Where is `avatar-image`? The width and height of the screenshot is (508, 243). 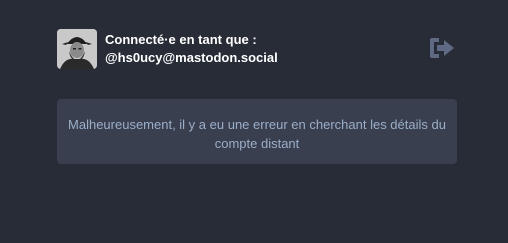
avatar-image is located at coordinates (77, 49).